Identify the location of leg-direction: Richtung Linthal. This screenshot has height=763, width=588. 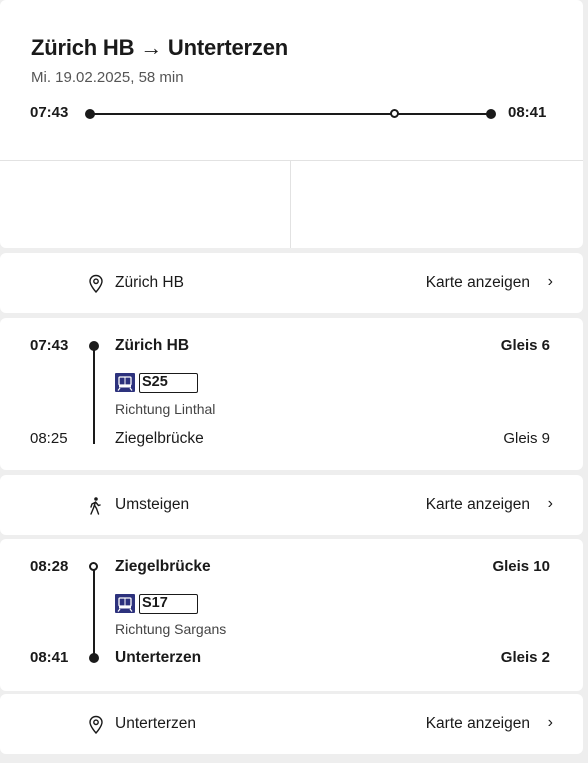
(165, 409).